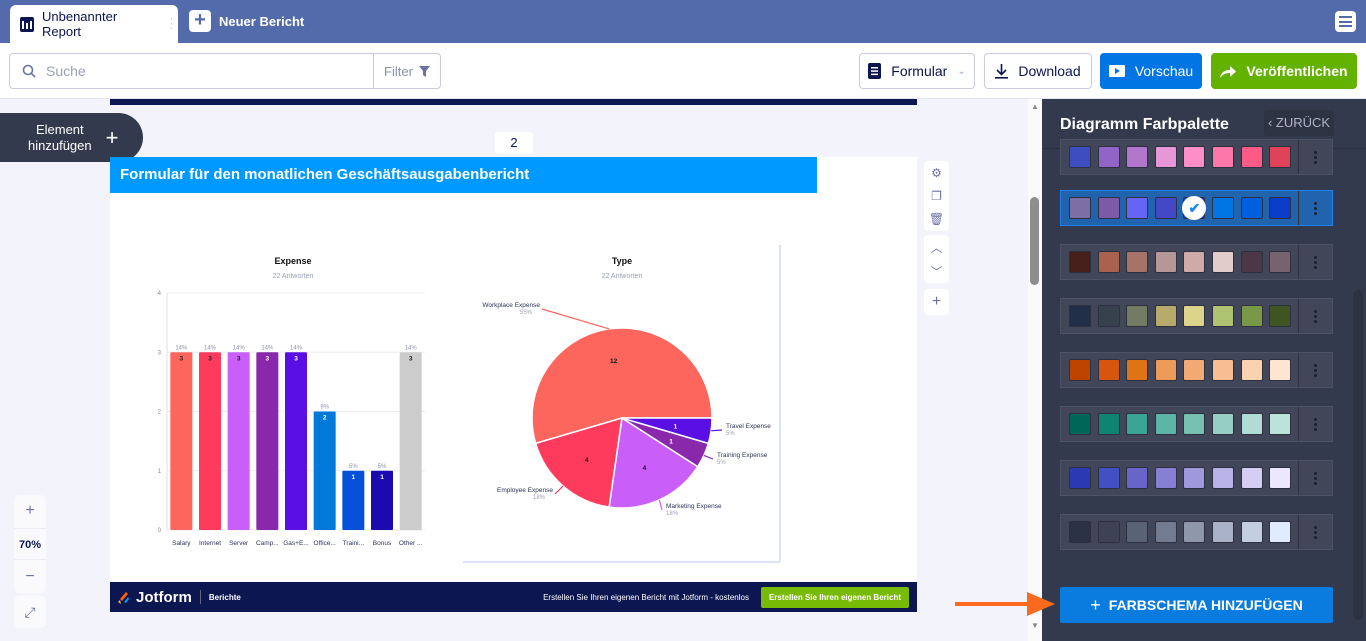 The height and width of the screenshot is (641, 1366). Describe the element at coordinates (936, 271) in the screenshot. I see `chevron-down-icon: ﹀` at that location.